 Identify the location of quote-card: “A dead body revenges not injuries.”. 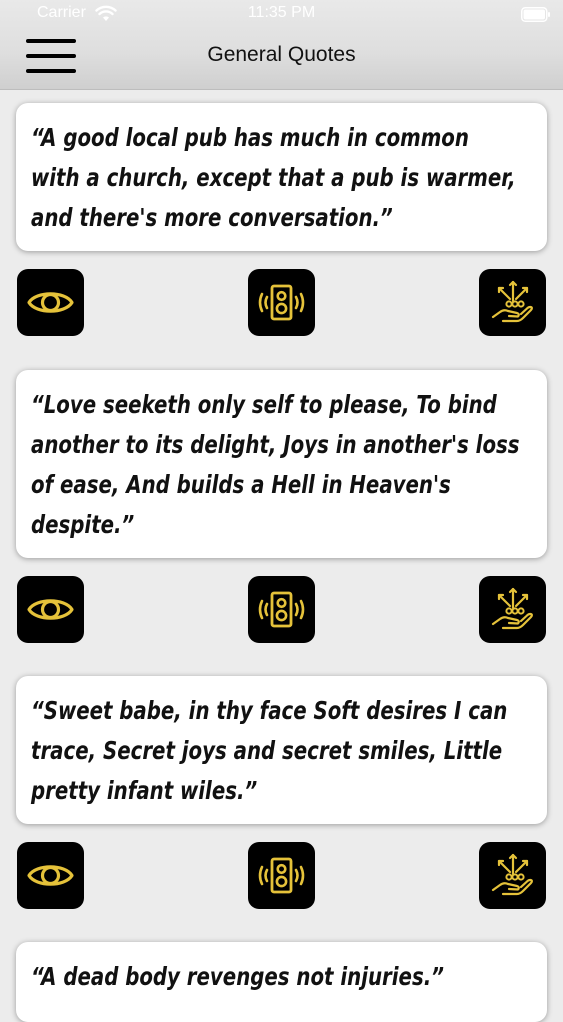
(281, 982).